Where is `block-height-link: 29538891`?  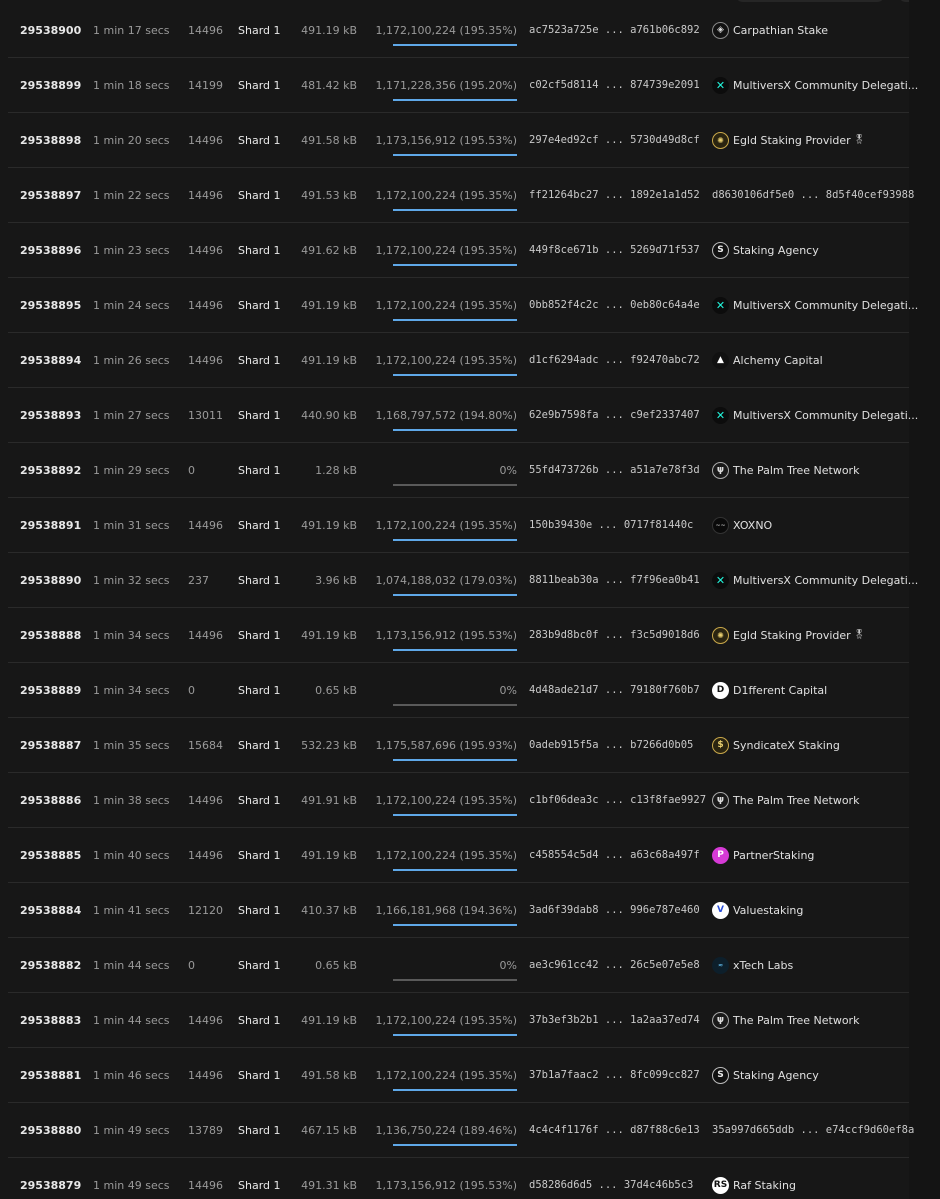 block-height-link: 29538891 is located at coordinates (50, 525).